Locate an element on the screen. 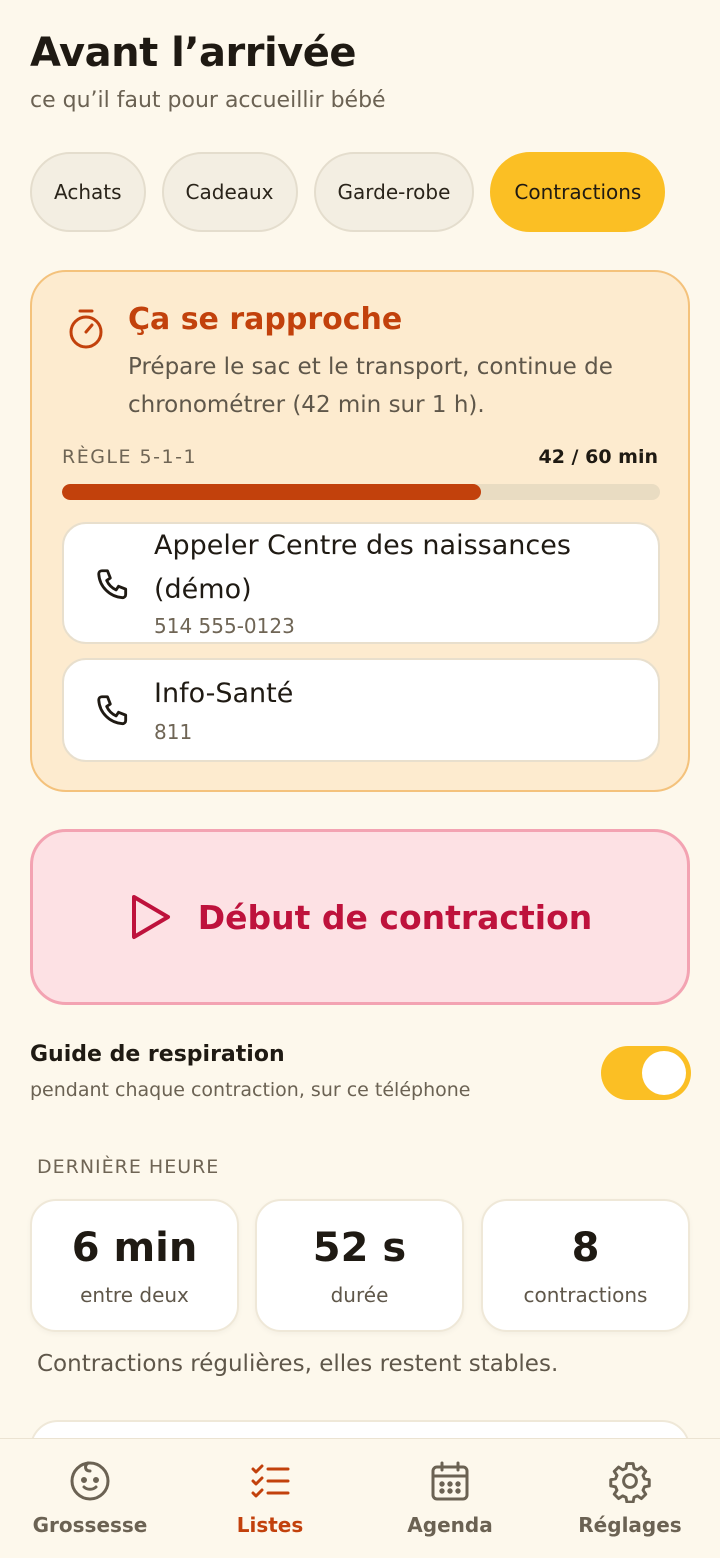  stat-value: 52 s is located at coordinates (359, 1248).